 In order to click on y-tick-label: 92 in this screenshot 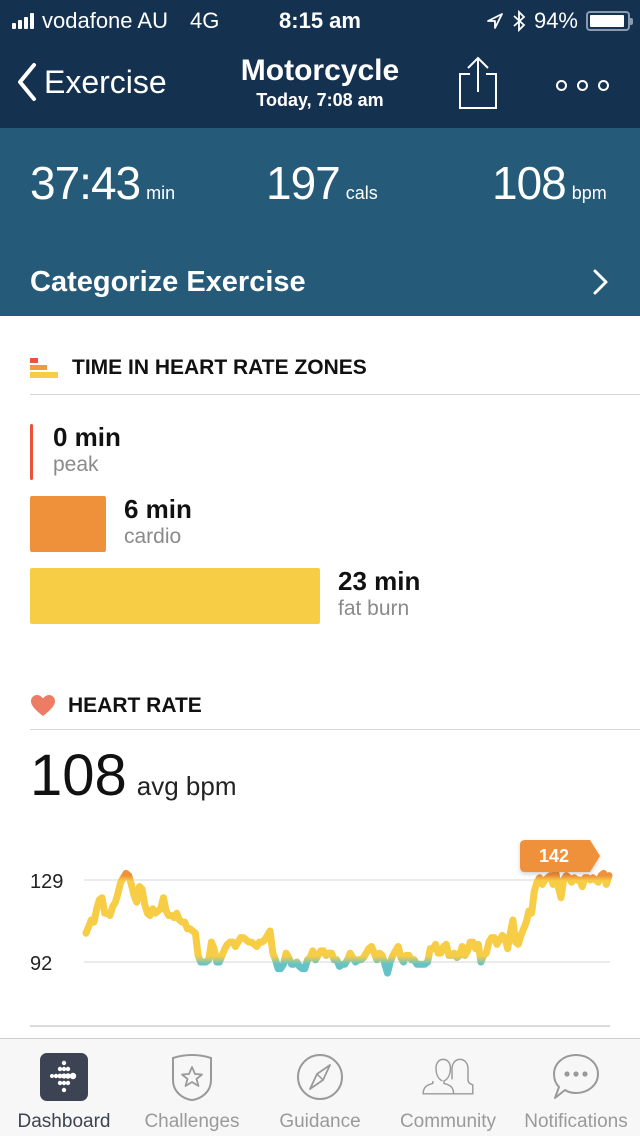, I will do `click(41, 964)`.